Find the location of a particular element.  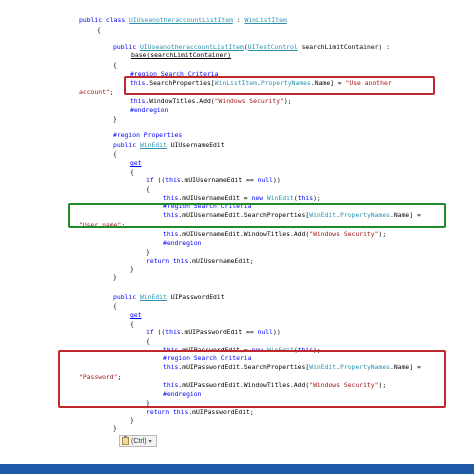

code-token: .mUIUsernameEdit.SearchProperties[ is located at coordinates (244, 215).